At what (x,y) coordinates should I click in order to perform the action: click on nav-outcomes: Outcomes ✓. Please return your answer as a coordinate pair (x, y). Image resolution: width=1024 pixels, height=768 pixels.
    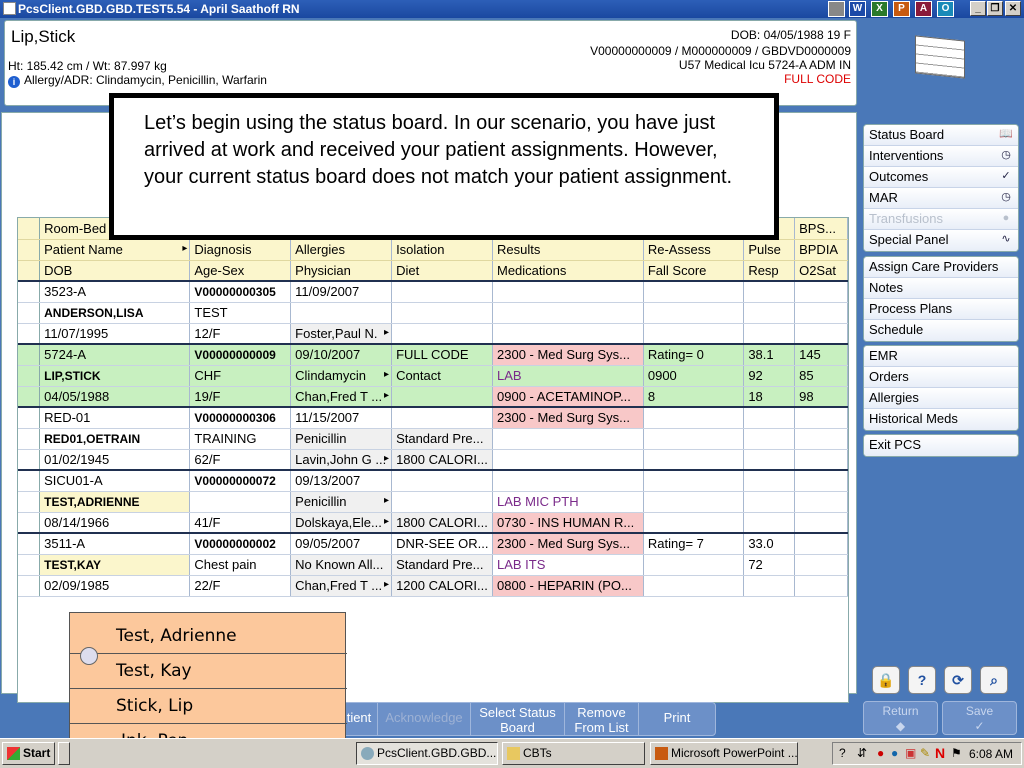
    Looking at the image, I should click on (941, 177).